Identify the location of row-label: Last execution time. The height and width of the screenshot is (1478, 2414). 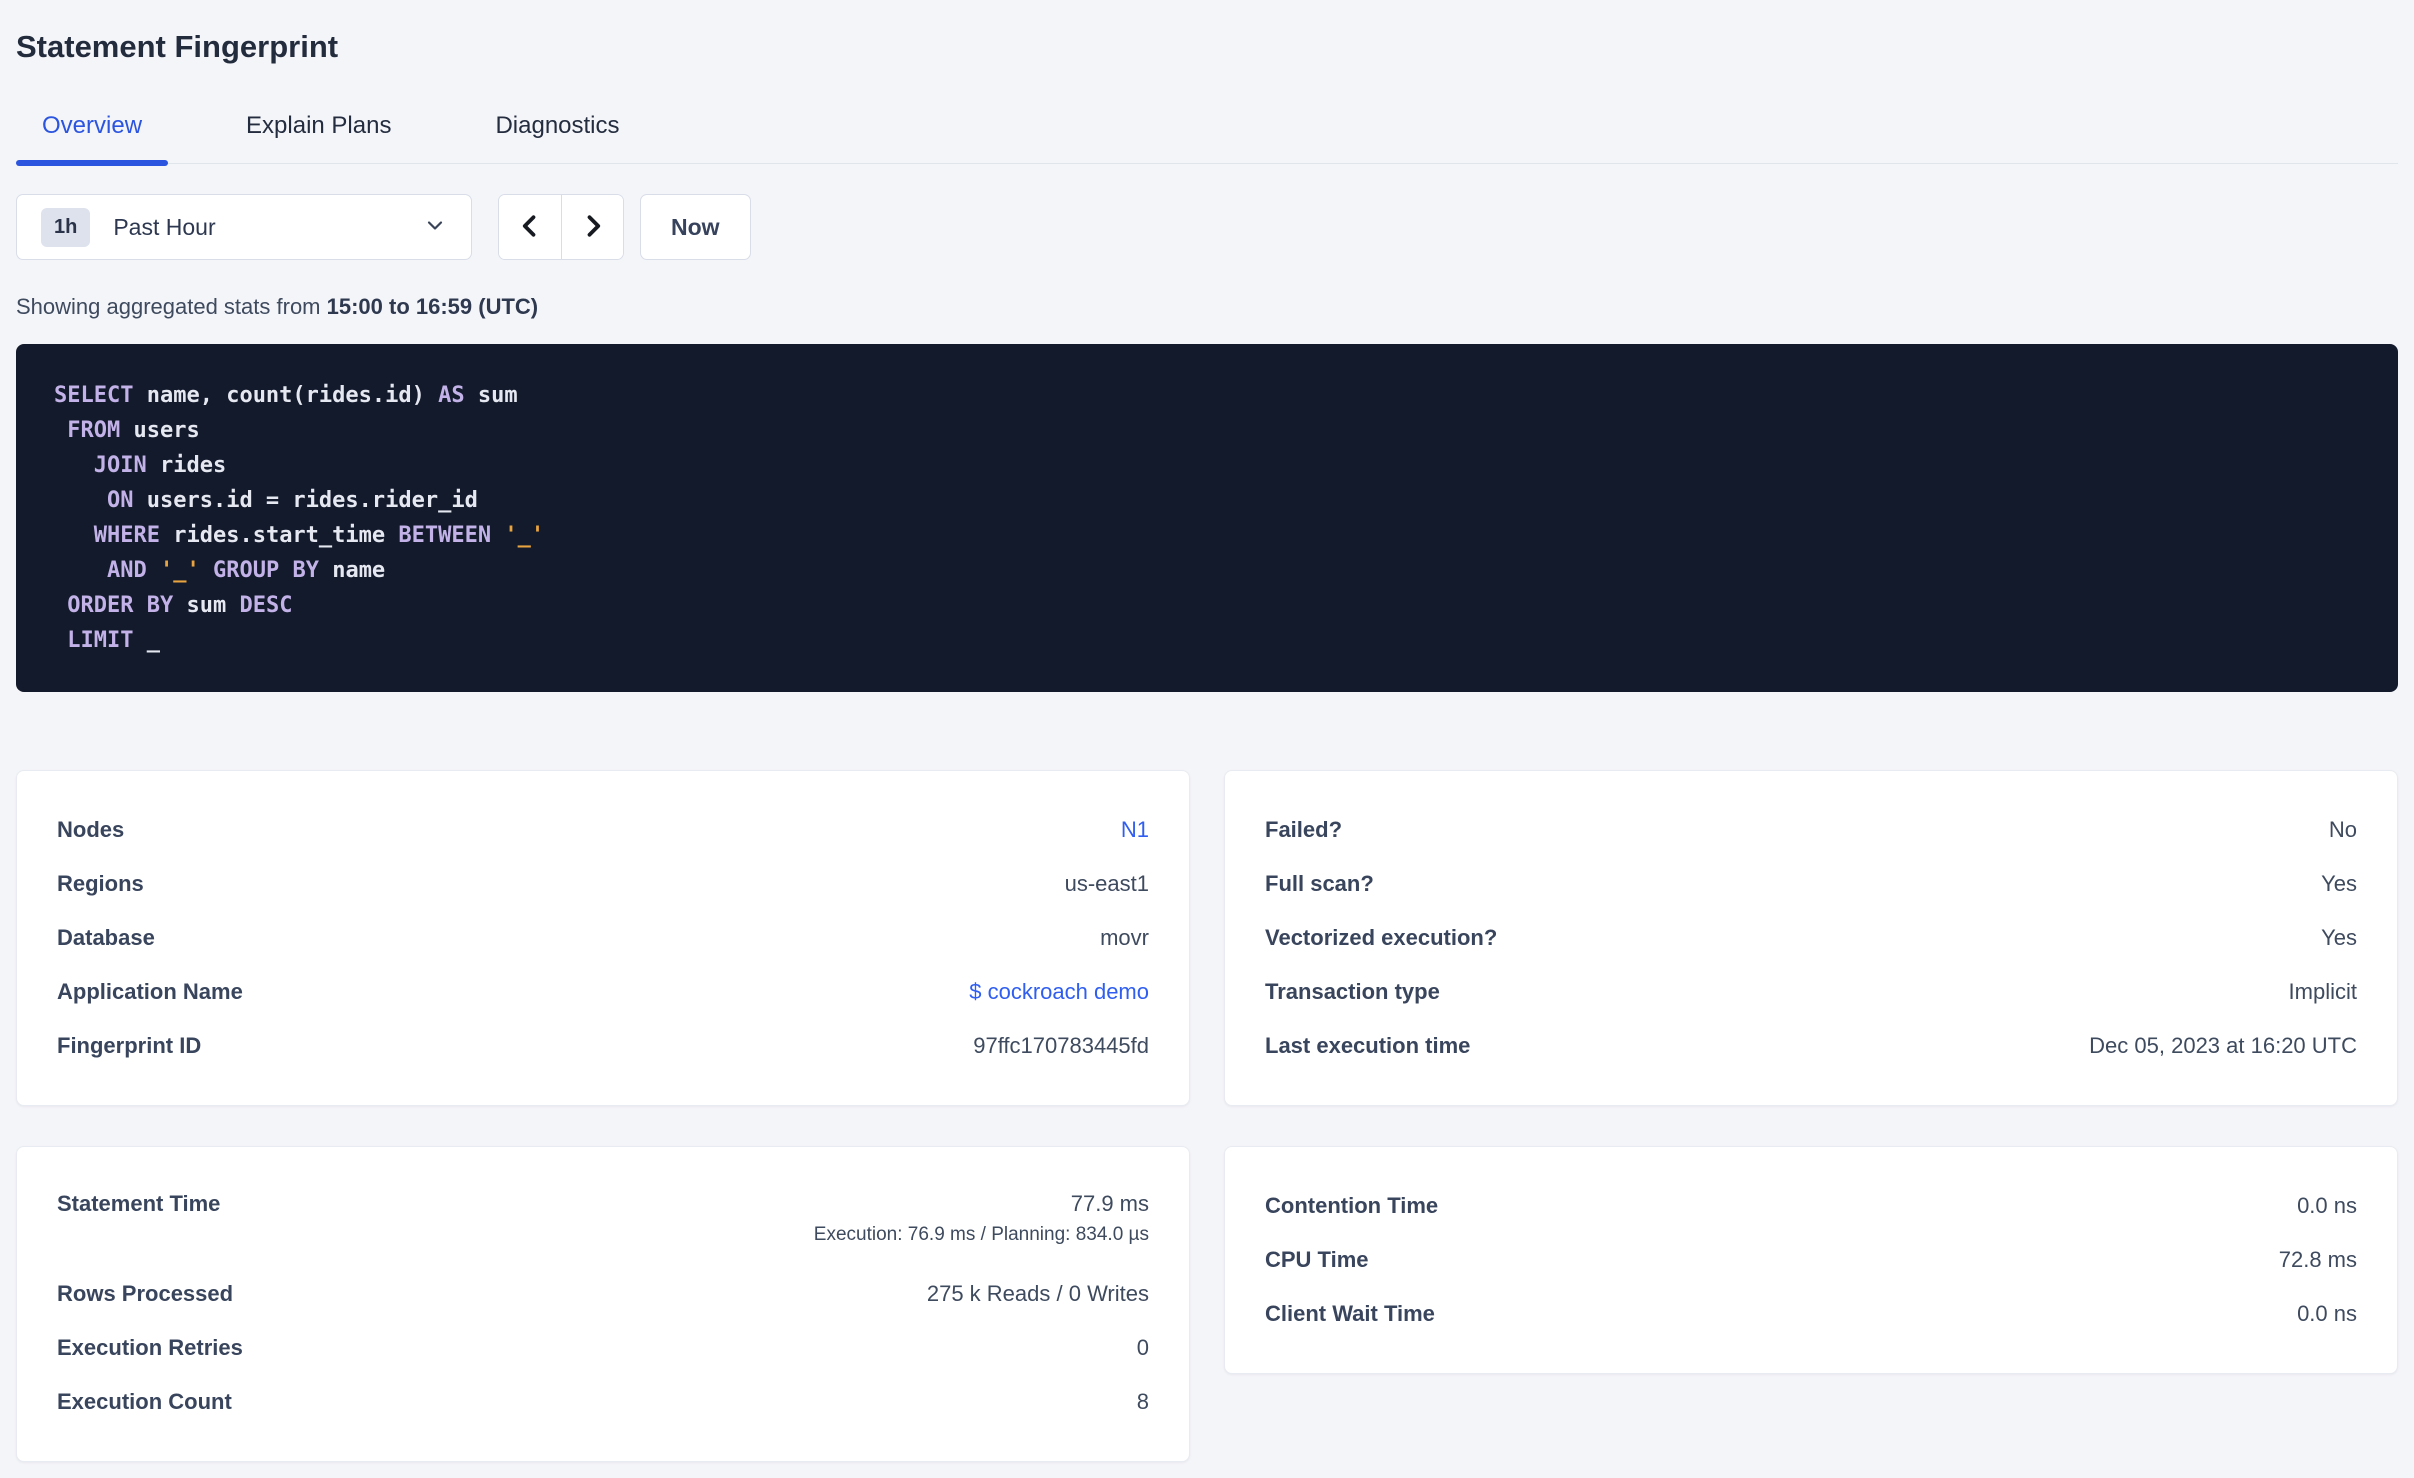
(1368, 1045).